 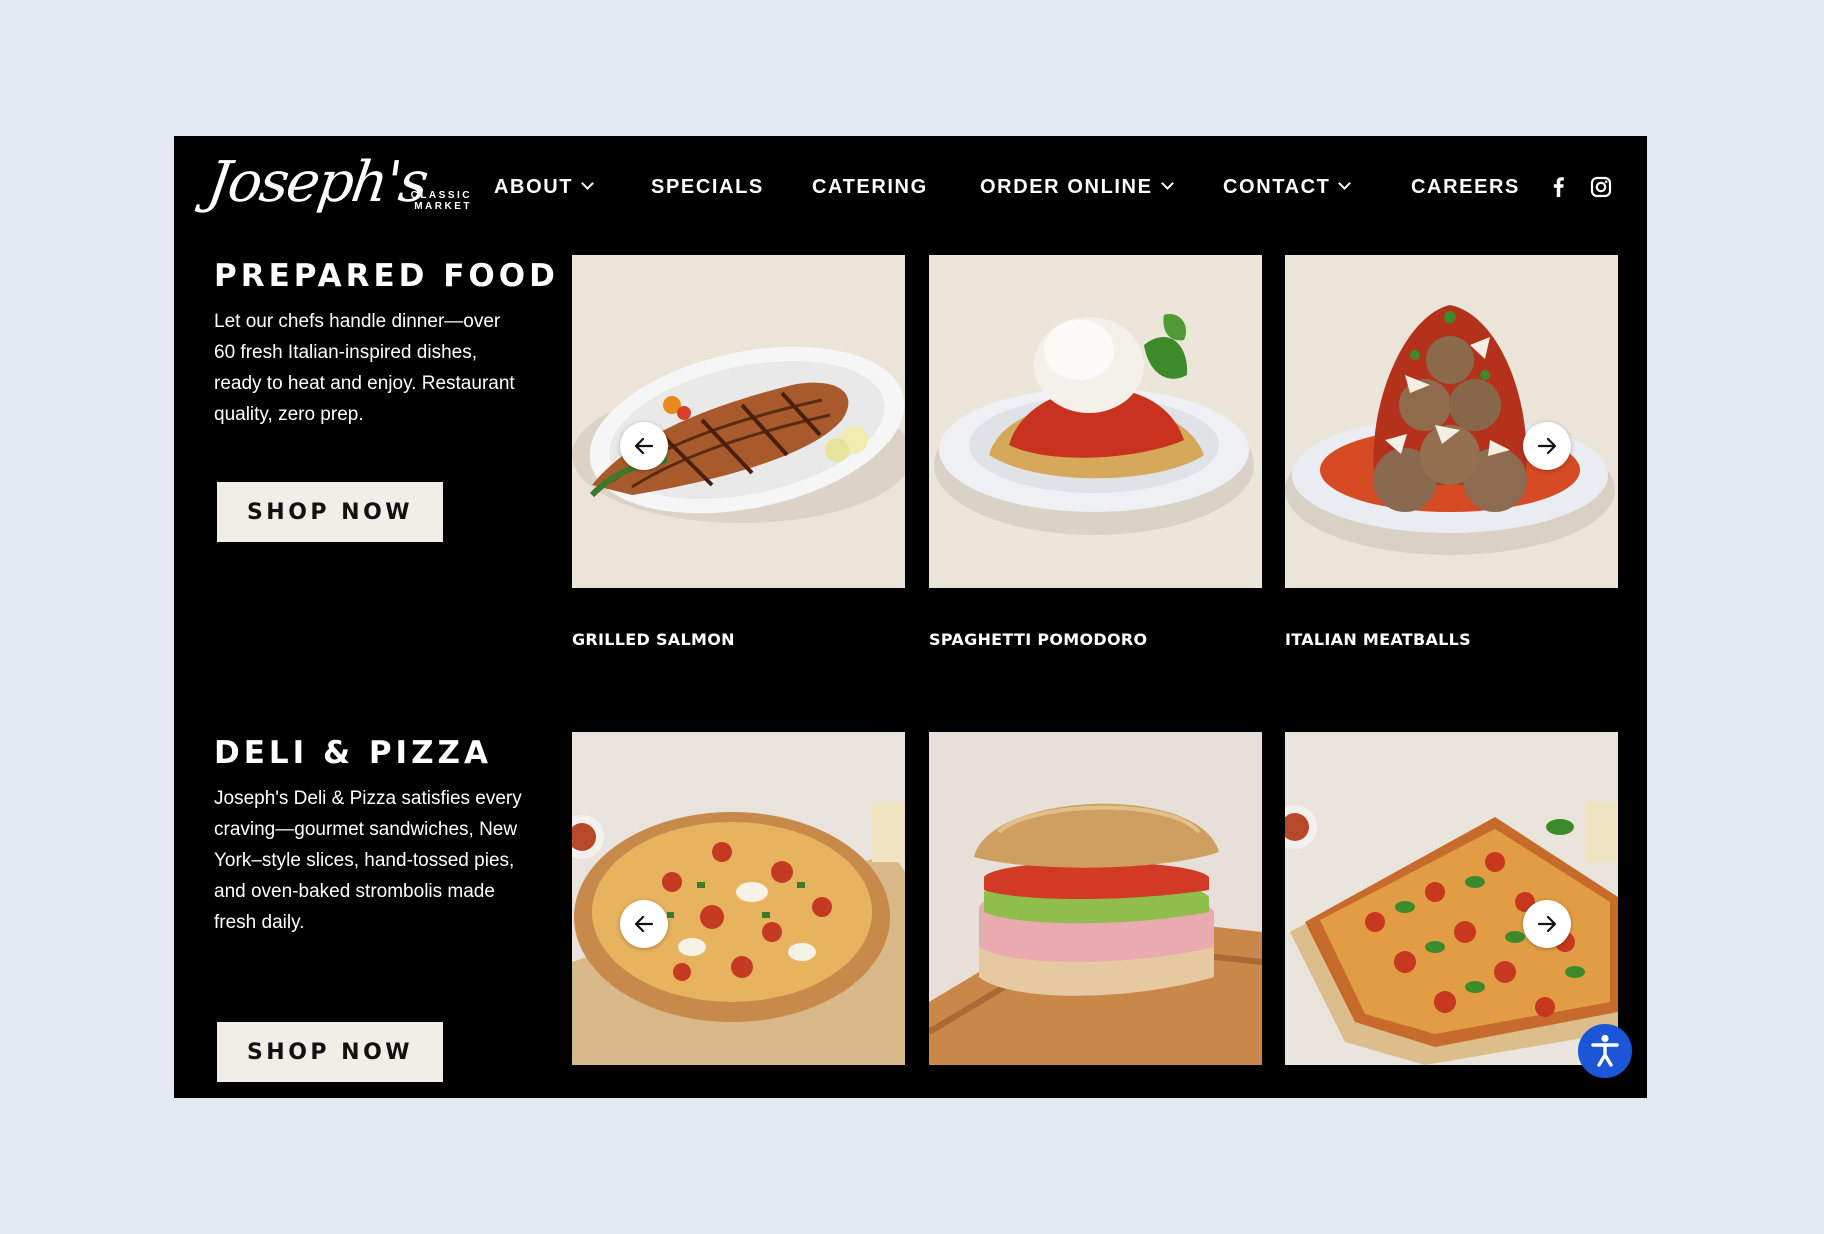 I want to click on facebook-icon, so click(x=1559, y=187).